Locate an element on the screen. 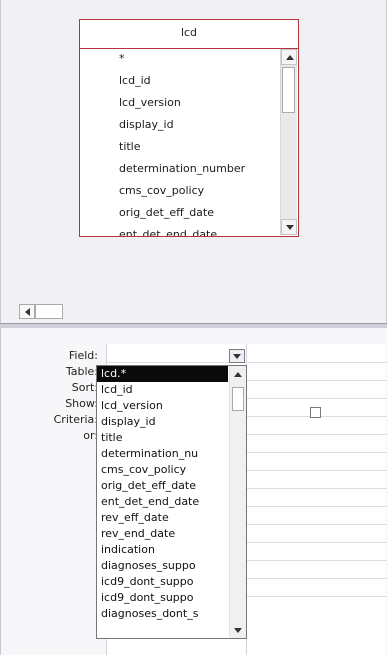 The image size is (387, 655). row-label-table: Table: is located at coordinates (81, 371).